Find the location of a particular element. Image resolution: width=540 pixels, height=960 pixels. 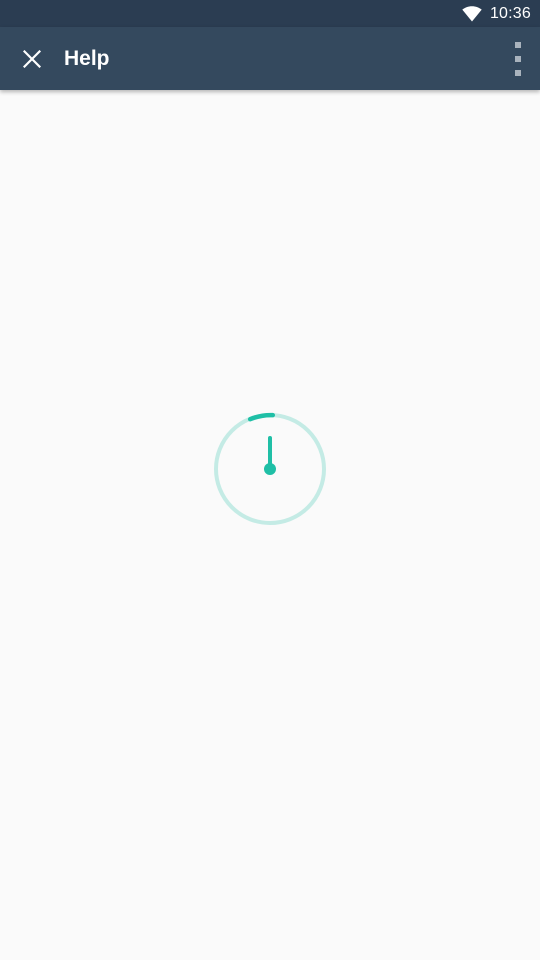

toolbar: Help is located at coordinates (270, 58).